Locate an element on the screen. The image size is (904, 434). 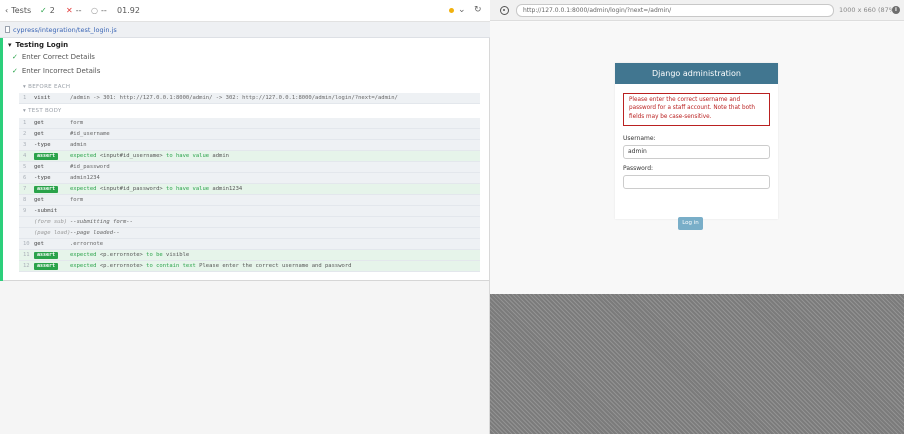
test-item: ✓ Enter Incorrect Details is located at coordinates (56, 71).